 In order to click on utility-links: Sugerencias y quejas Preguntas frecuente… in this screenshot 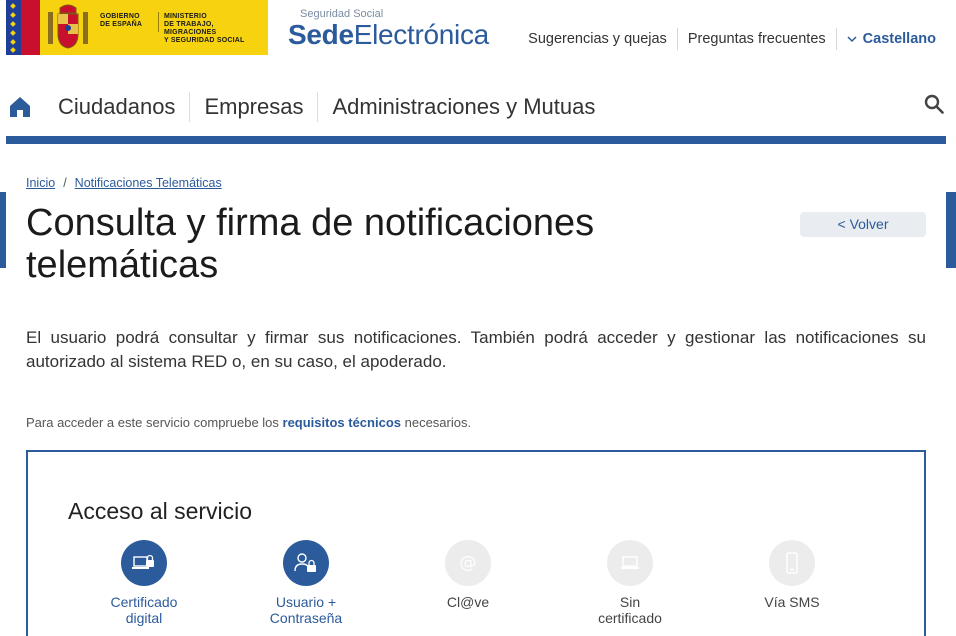, I will do `click(732, 39)`.